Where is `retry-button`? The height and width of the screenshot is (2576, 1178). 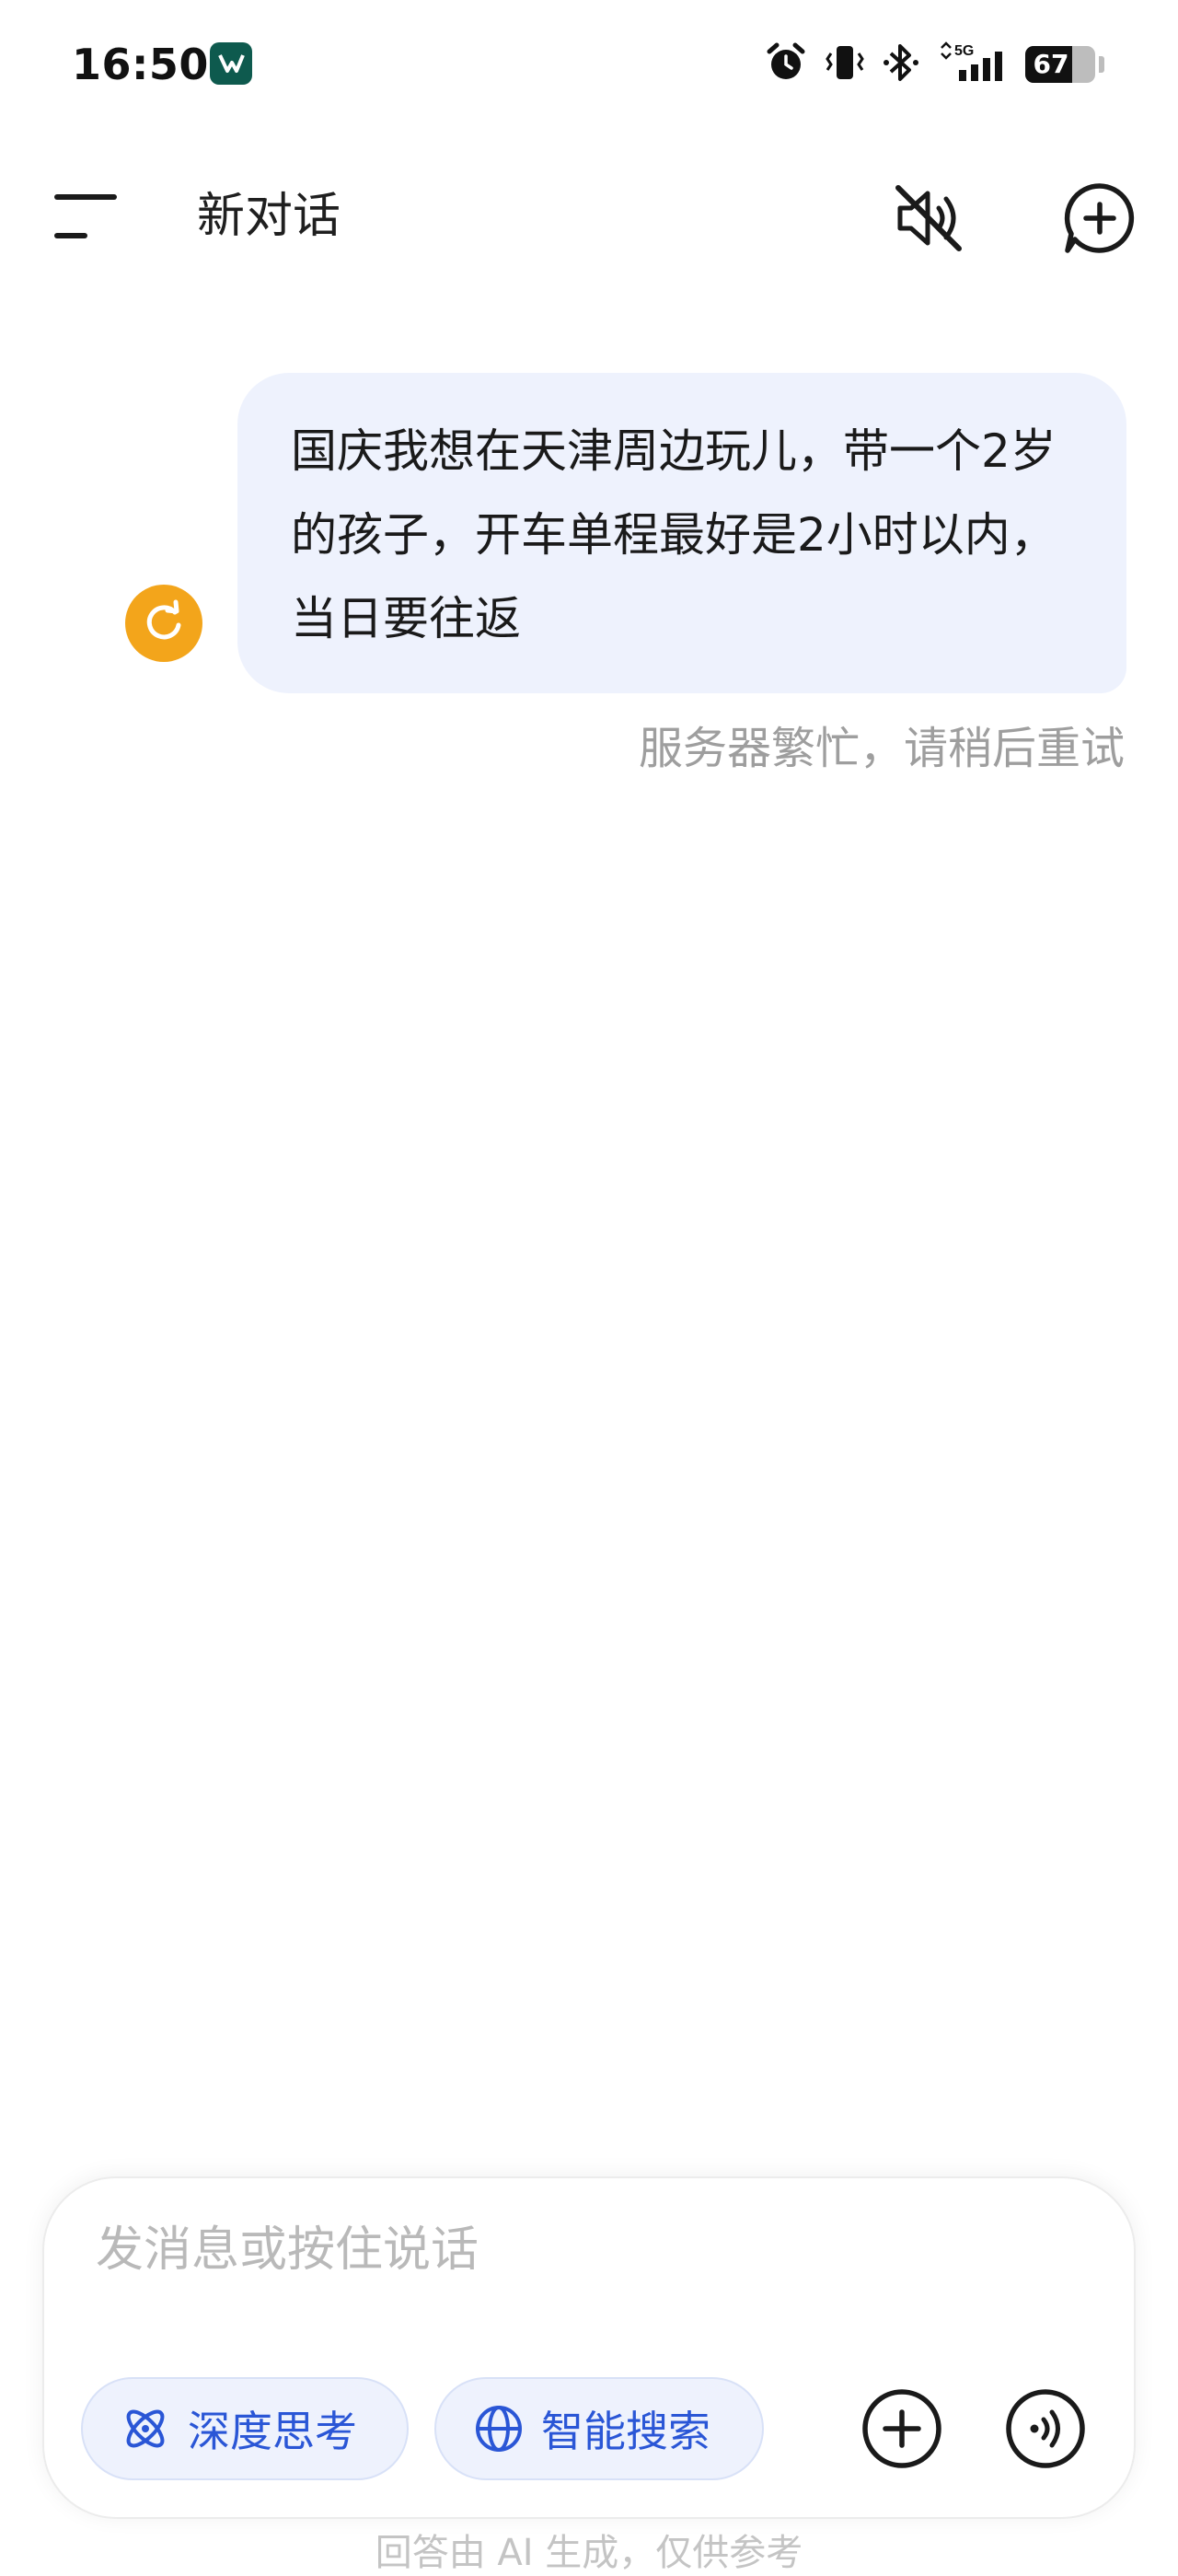 retry-button is located at coordinates (163, 623).